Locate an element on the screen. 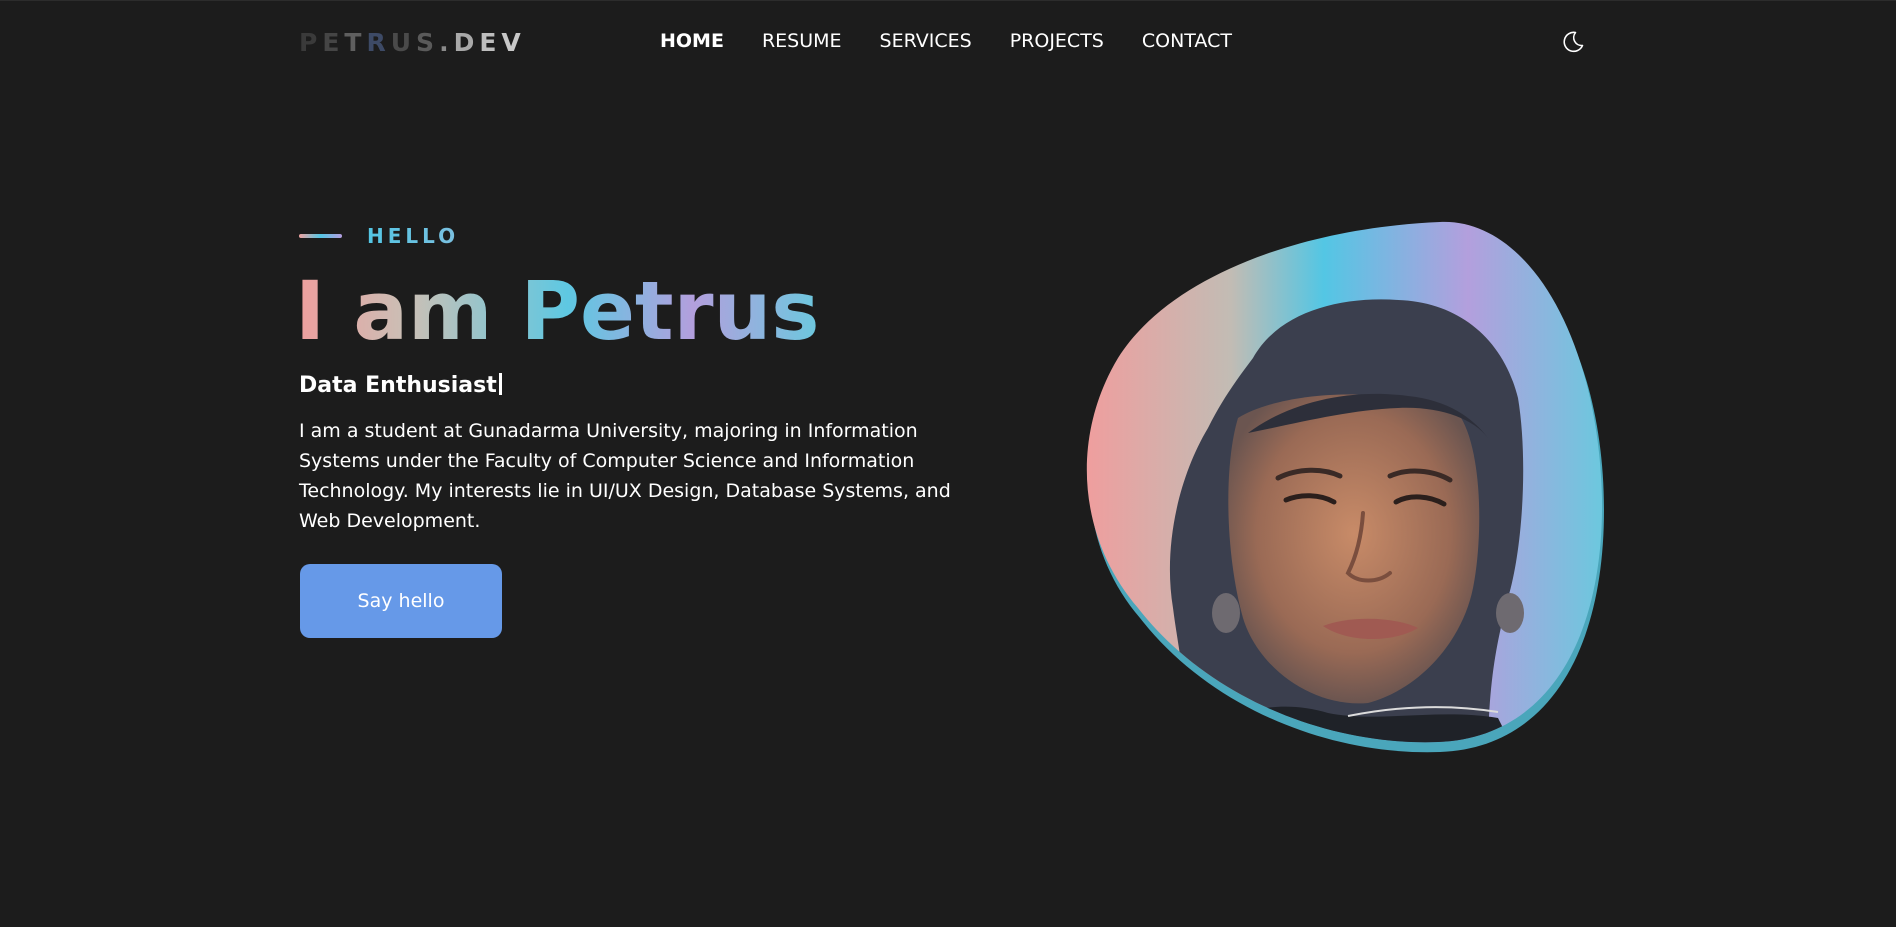 Image resolution: width=1896 pixels, height=927 pixels. top-border is located at coordinates (948, 0).